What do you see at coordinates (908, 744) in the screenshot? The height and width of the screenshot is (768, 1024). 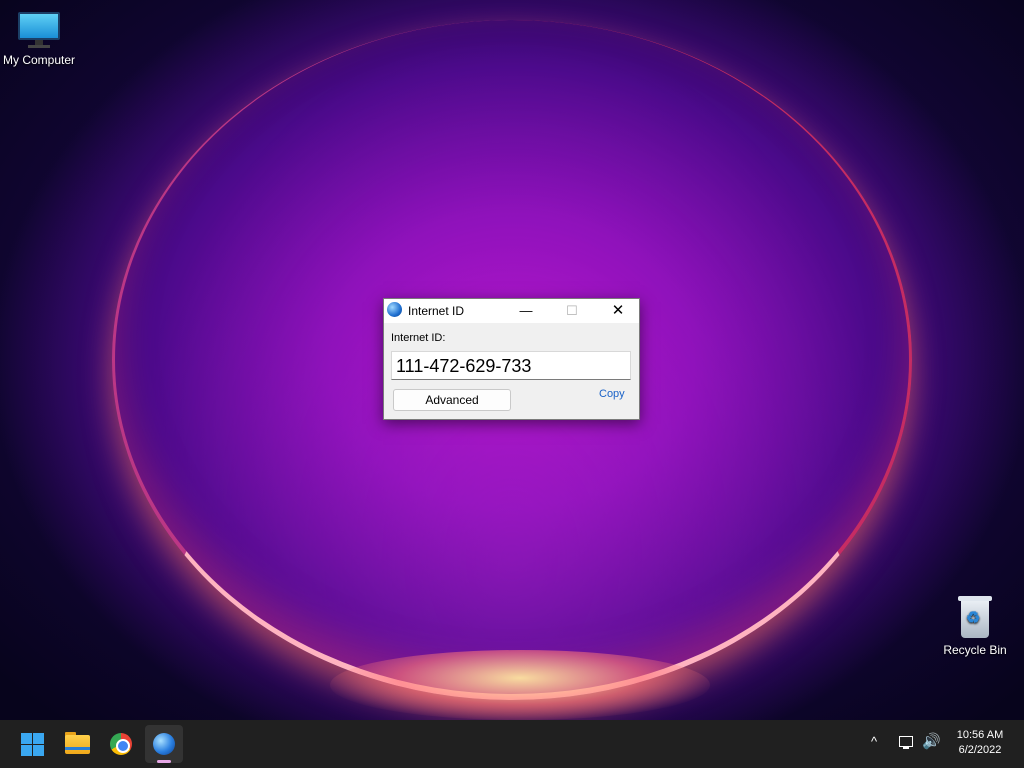 I see `network-icon` at bounding box center [908, 744].